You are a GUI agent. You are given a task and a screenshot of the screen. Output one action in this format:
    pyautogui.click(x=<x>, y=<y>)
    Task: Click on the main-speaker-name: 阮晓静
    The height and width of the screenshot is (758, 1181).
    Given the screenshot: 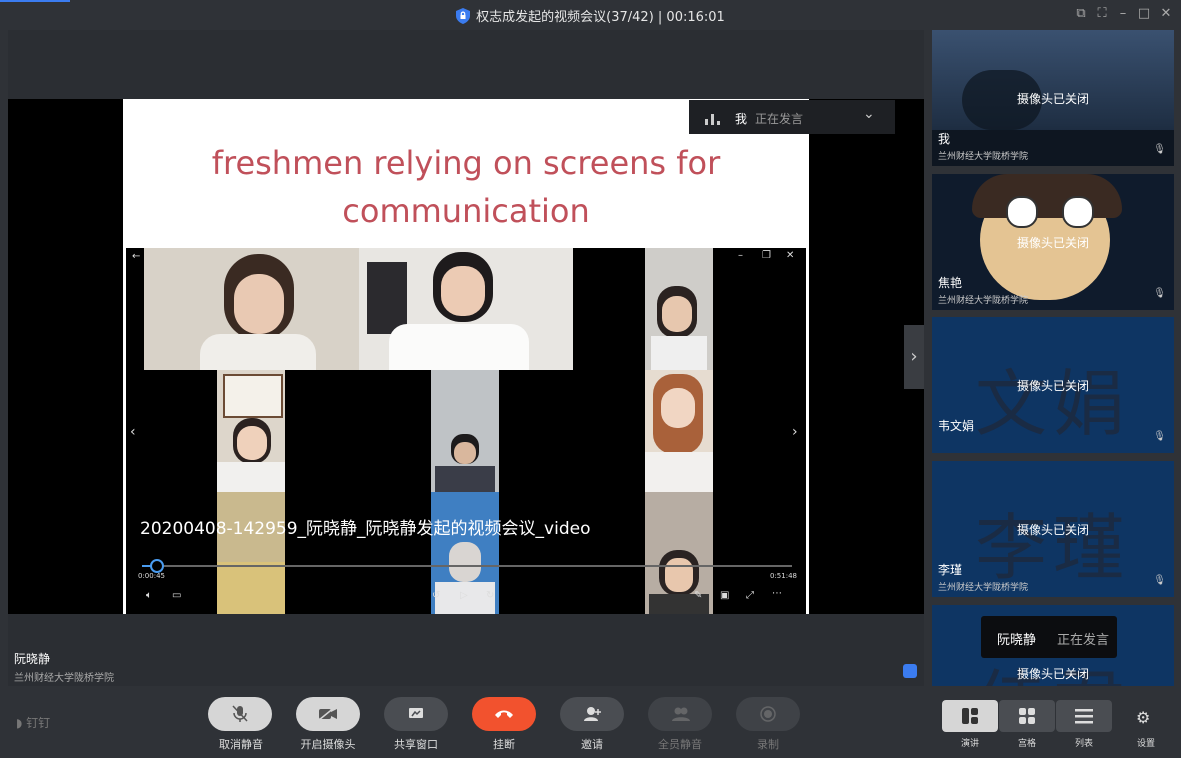 What is the action you would take?
    pyautogui.click(x=32, y=659)
    